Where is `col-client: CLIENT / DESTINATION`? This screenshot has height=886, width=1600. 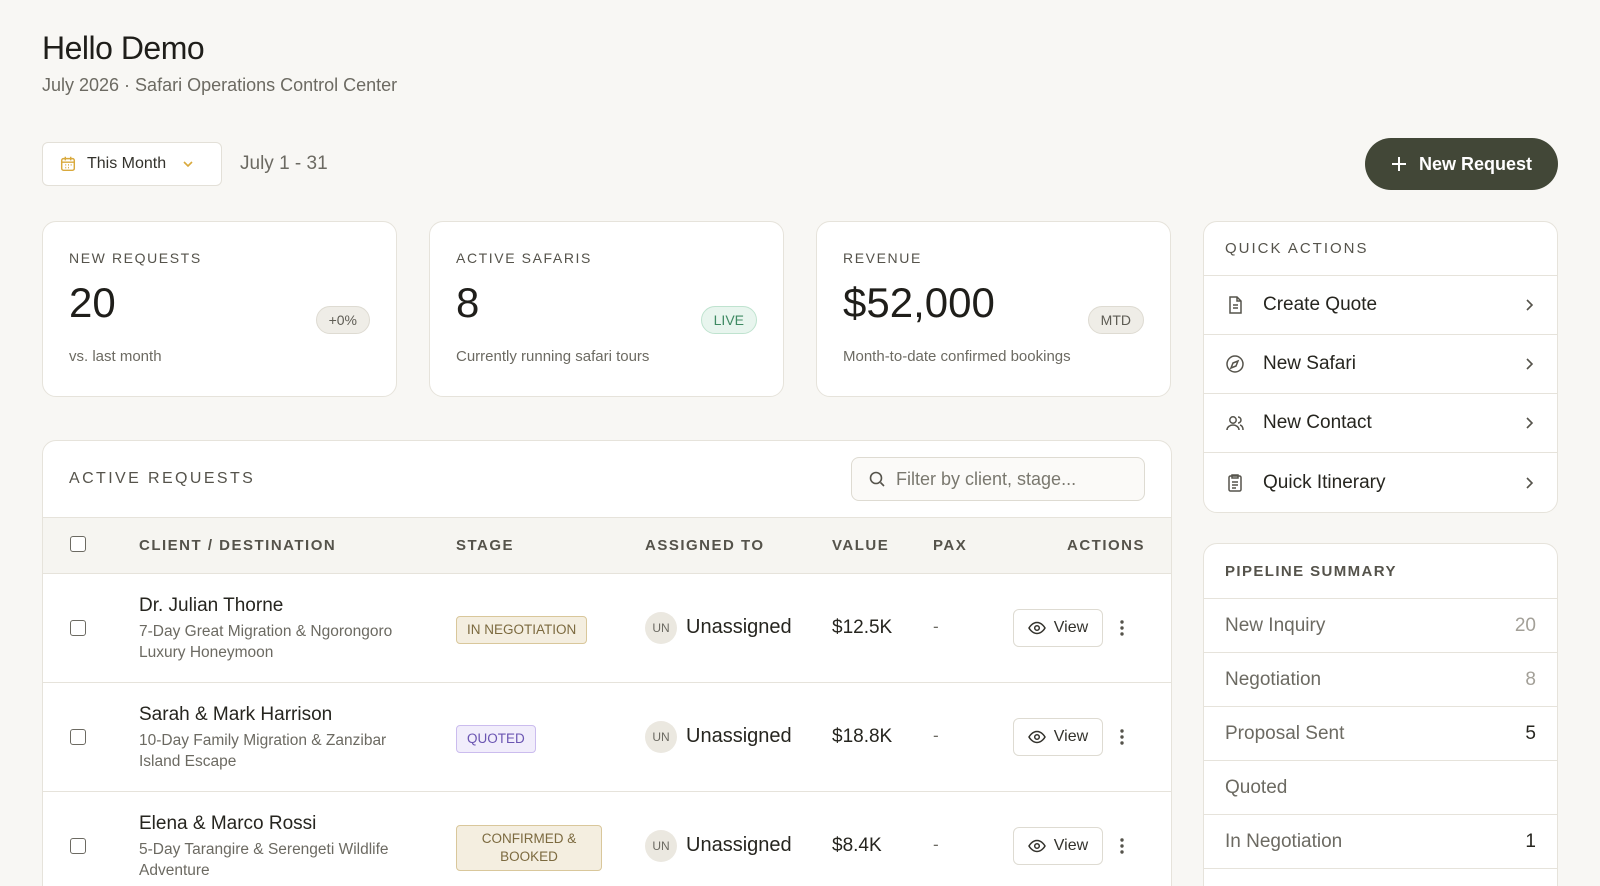
col-client: CLIENT / DESTINATION is located at coordinates (237, 545).